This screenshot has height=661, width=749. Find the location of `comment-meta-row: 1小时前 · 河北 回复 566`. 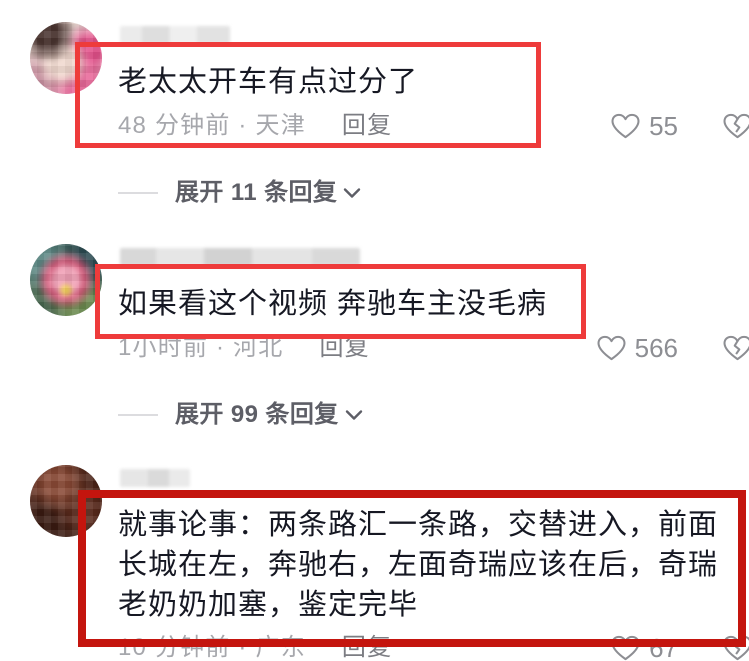

comment-meta-row: 1小时前 · 河北 回复 566 is located at coordinates (433, 348).